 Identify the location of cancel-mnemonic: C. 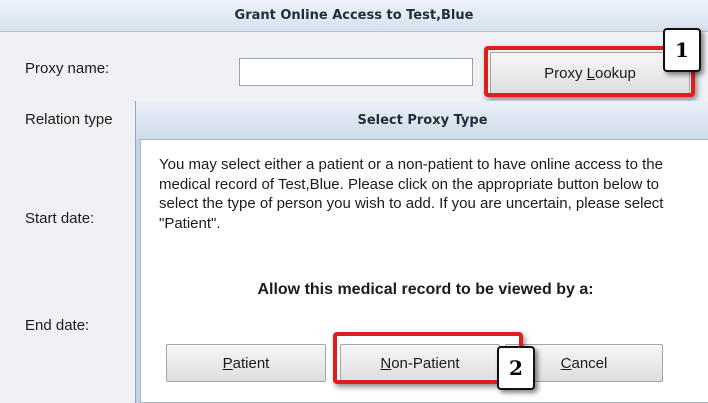
(566, 363).